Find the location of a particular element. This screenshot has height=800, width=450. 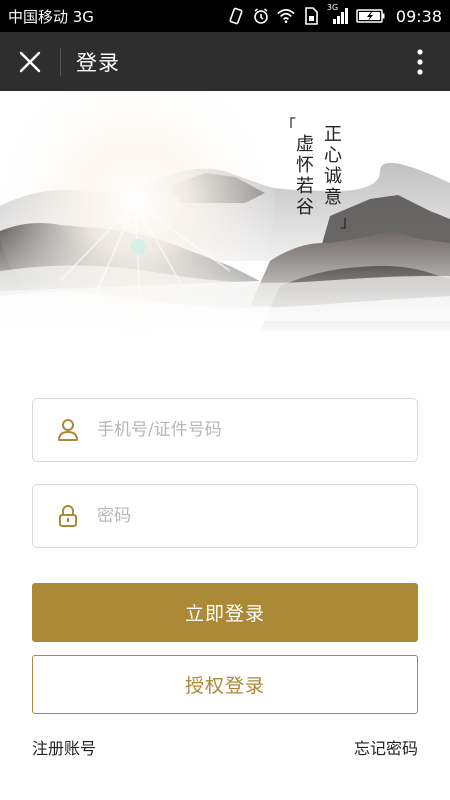

alarm-icon is located at coordinates (261, 16).